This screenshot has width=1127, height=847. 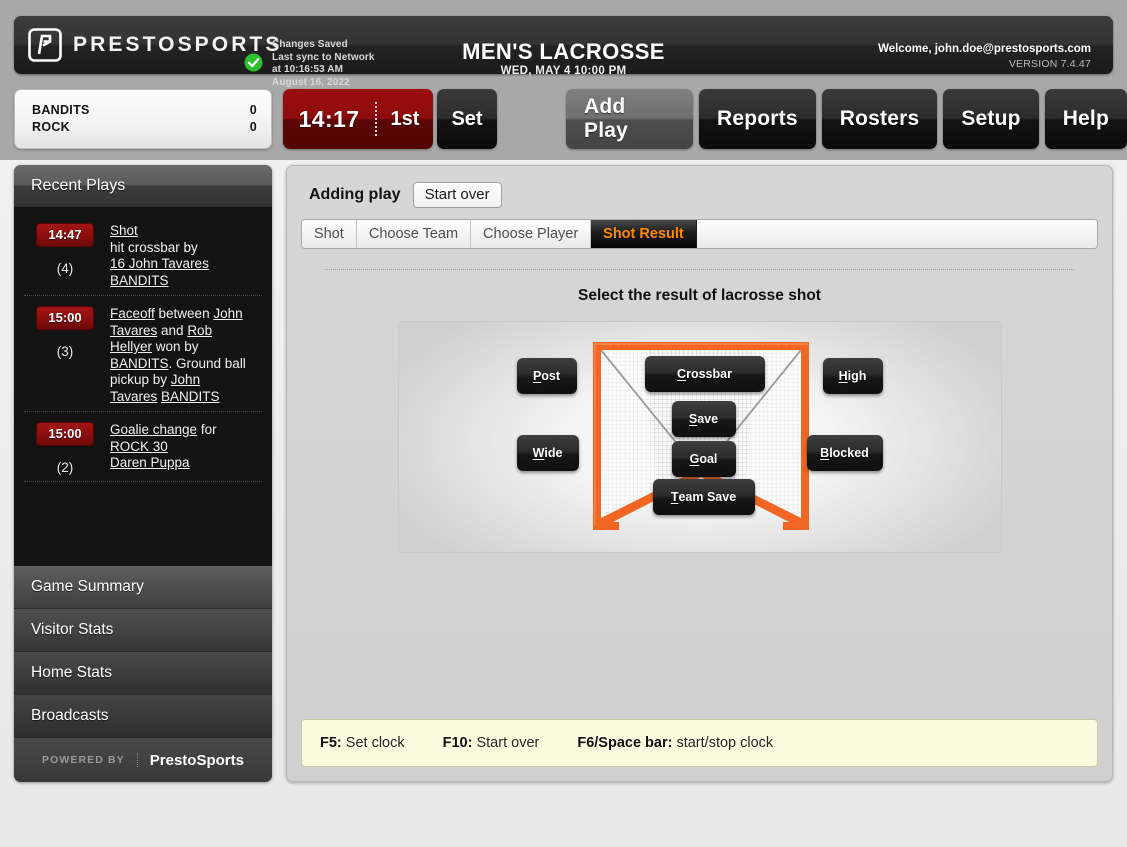 I want to click on sync-line-2: Last sync to Network, so click(x=323, y=57).